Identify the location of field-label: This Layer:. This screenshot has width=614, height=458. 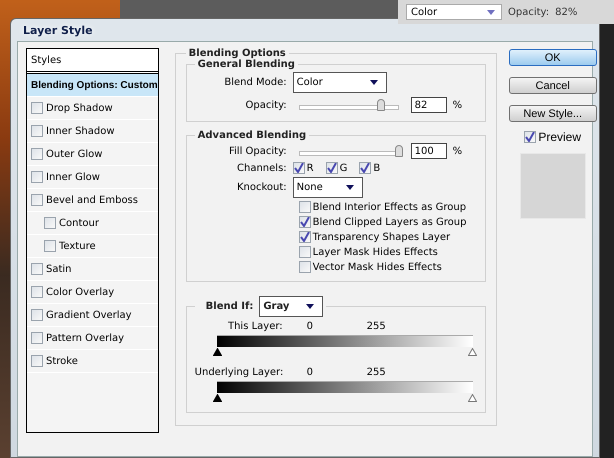
(254, 326).